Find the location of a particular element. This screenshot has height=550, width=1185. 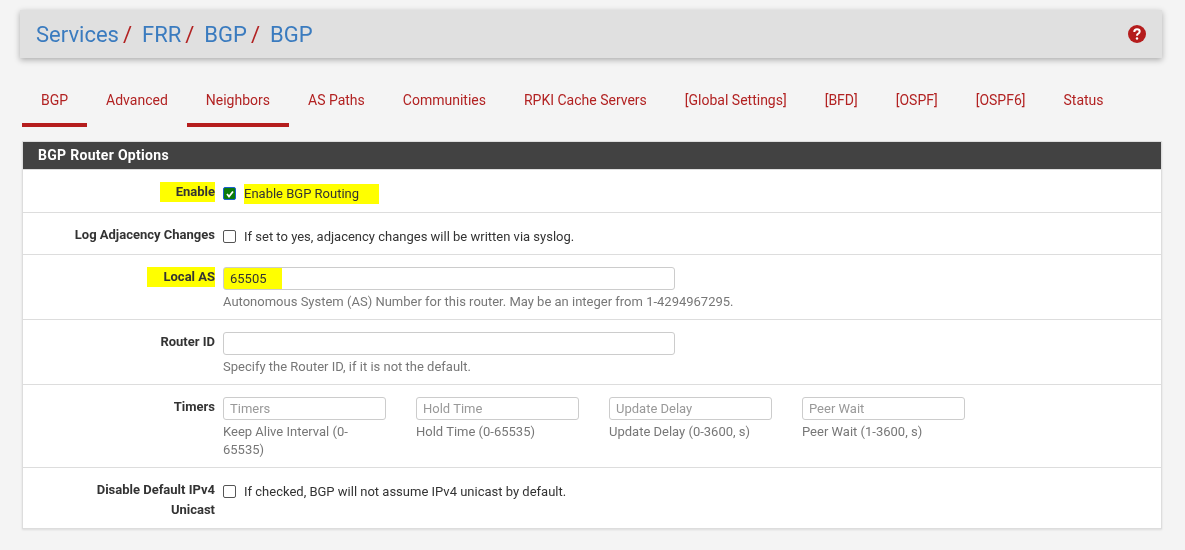

field-label: Disable Default IPv4 Unicast is located at coordinates (155, 500).